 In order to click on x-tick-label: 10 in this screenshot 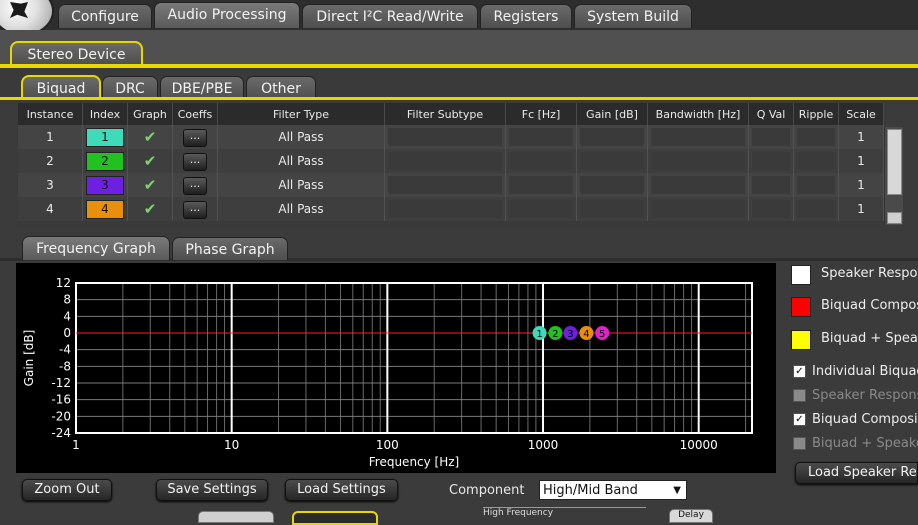, I will do `click(231, 445)`.